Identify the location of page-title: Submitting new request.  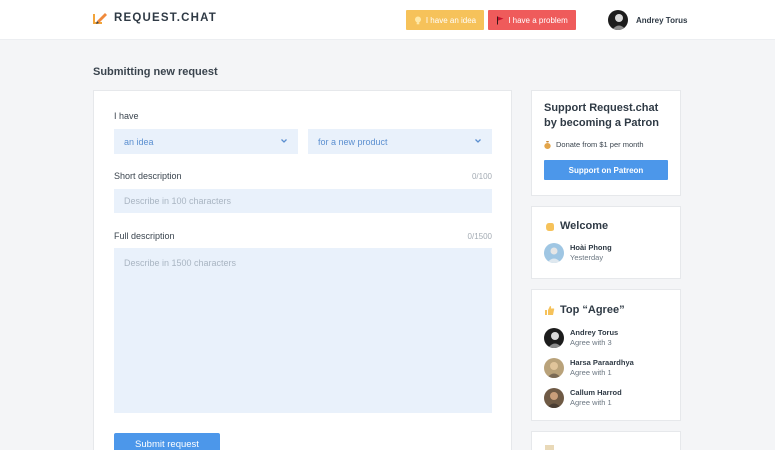
(155, 72).